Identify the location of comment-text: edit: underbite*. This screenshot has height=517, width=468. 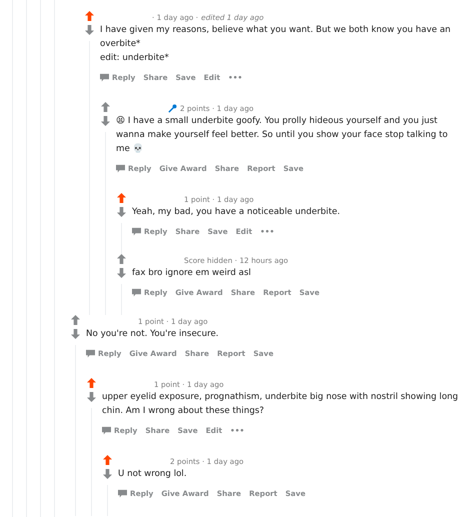
(135, 58).